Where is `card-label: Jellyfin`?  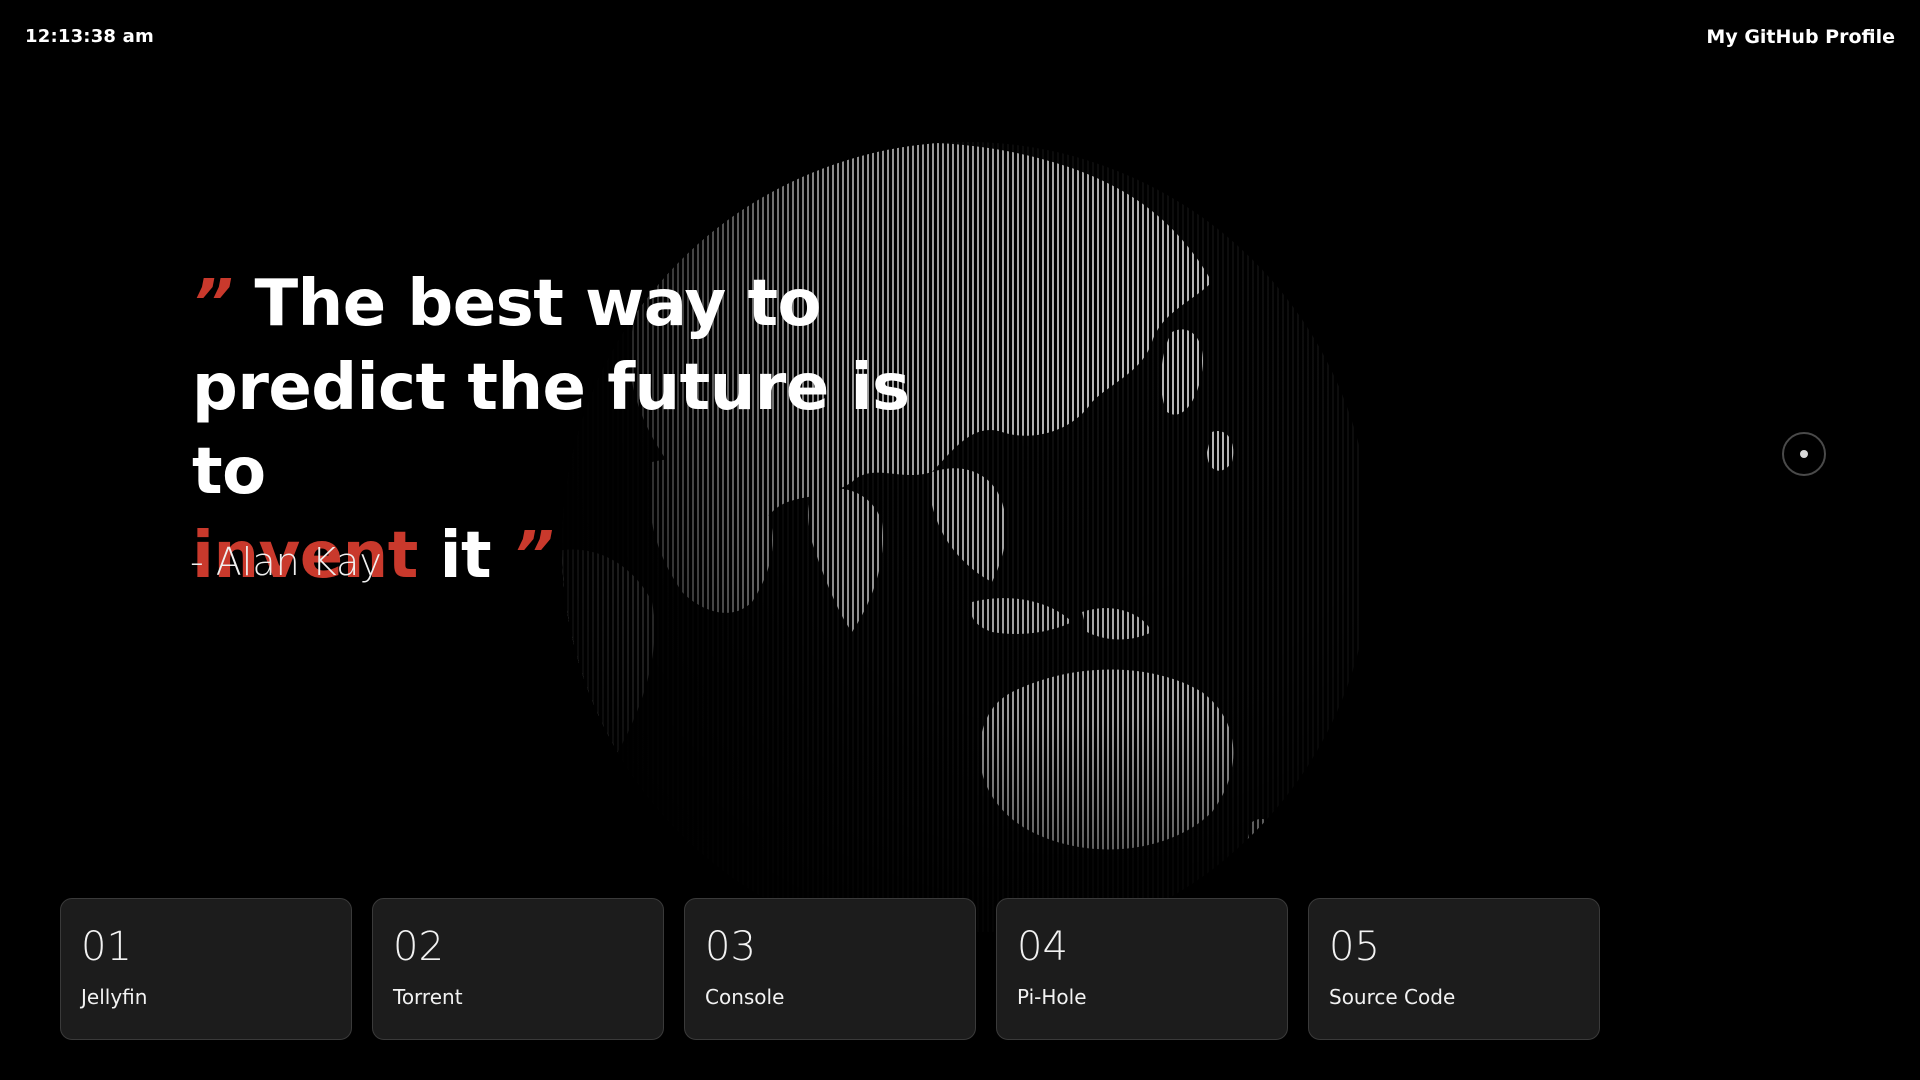 card-label: Jellyfin is located at coordinates (114, 997).